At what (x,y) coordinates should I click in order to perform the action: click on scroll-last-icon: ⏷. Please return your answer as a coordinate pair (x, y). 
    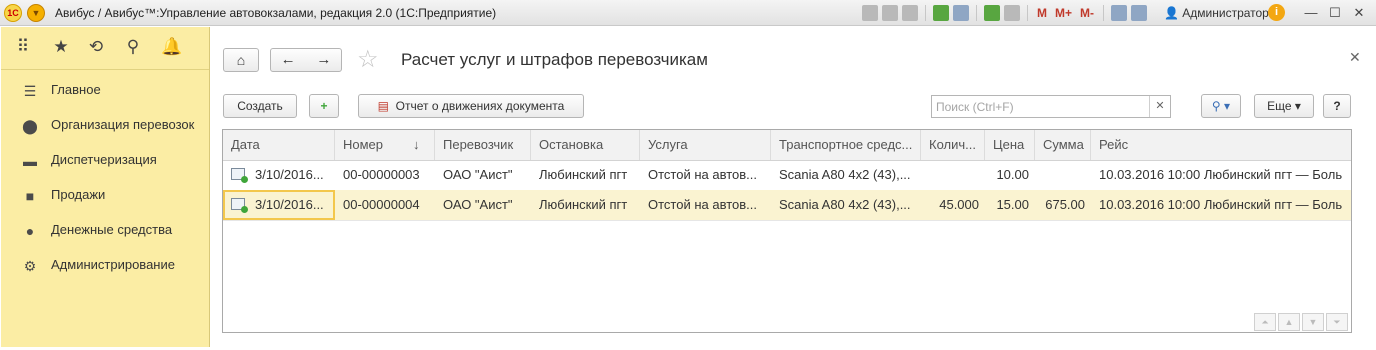
    Looking at the image, I should click on (1337, 322).